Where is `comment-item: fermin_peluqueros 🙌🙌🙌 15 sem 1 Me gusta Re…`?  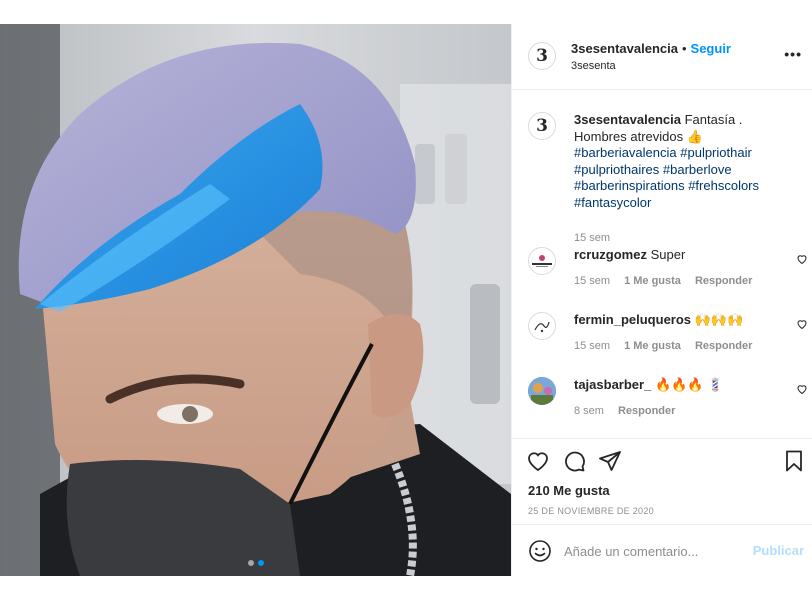 comment-item: fermin_peluqueros 🙌🙌🙌 15 sem 1 Me gusta Re… is located at coordinates (667, 337).